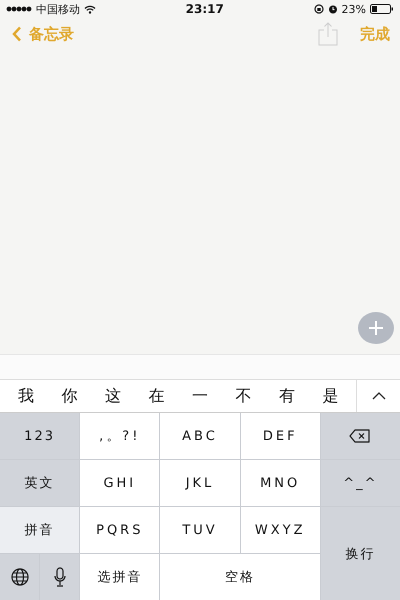 The height and width of the screenshot is (600, 400). I want to click on keyboard-key: 空格, so click(240, 577).